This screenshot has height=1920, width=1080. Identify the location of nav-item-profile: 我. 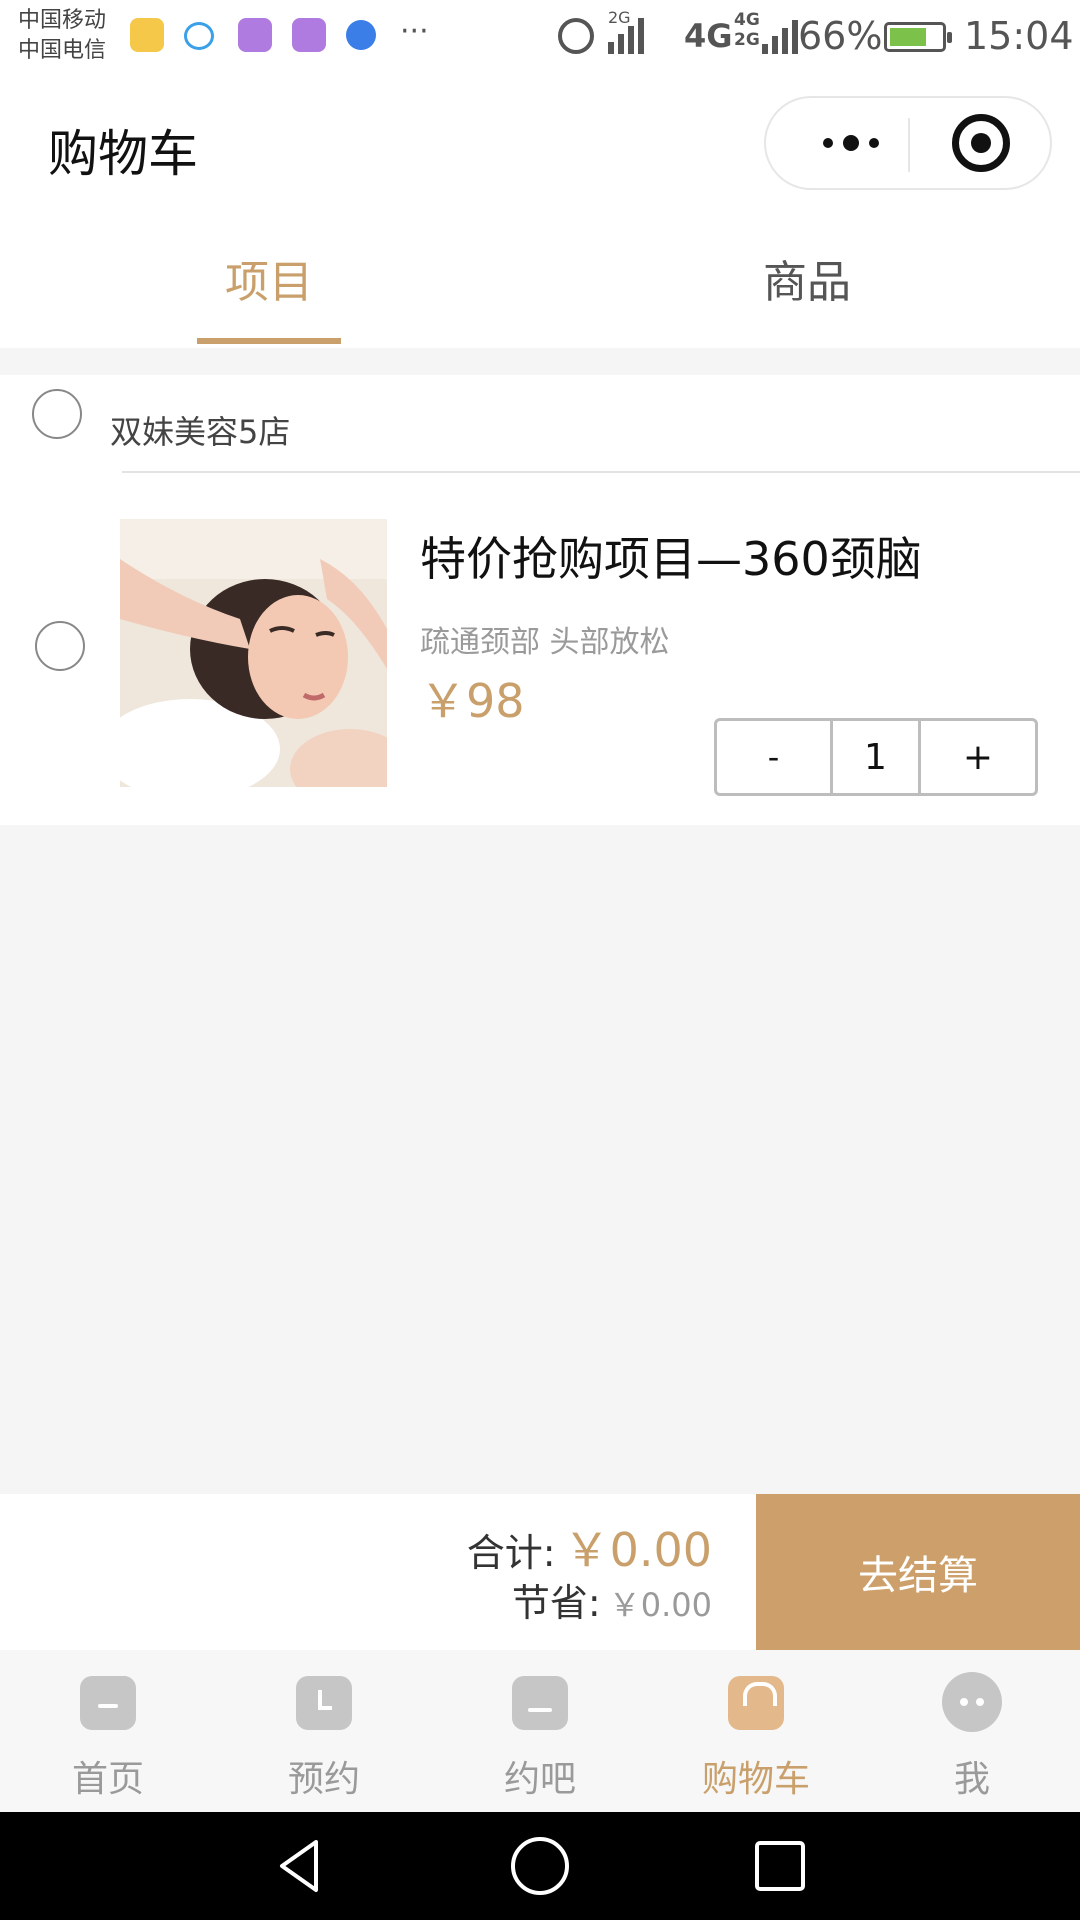
(972, 1731).